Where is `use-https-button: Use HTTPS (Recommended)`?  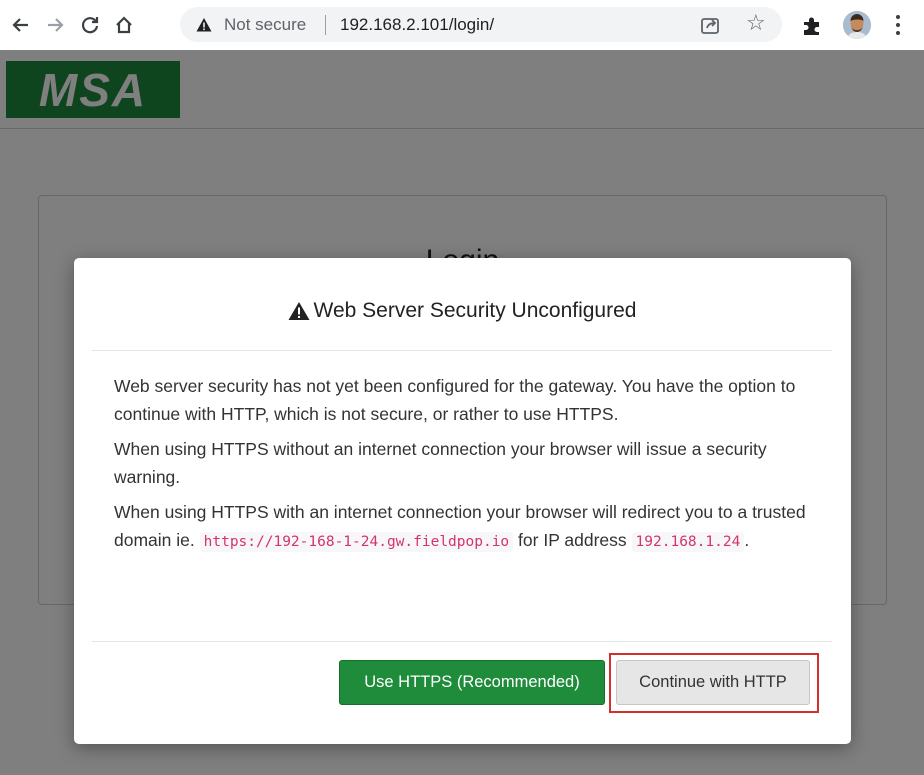 use-https-button: Use HTTPS (Recommended) is located at coordinates (472, 682).